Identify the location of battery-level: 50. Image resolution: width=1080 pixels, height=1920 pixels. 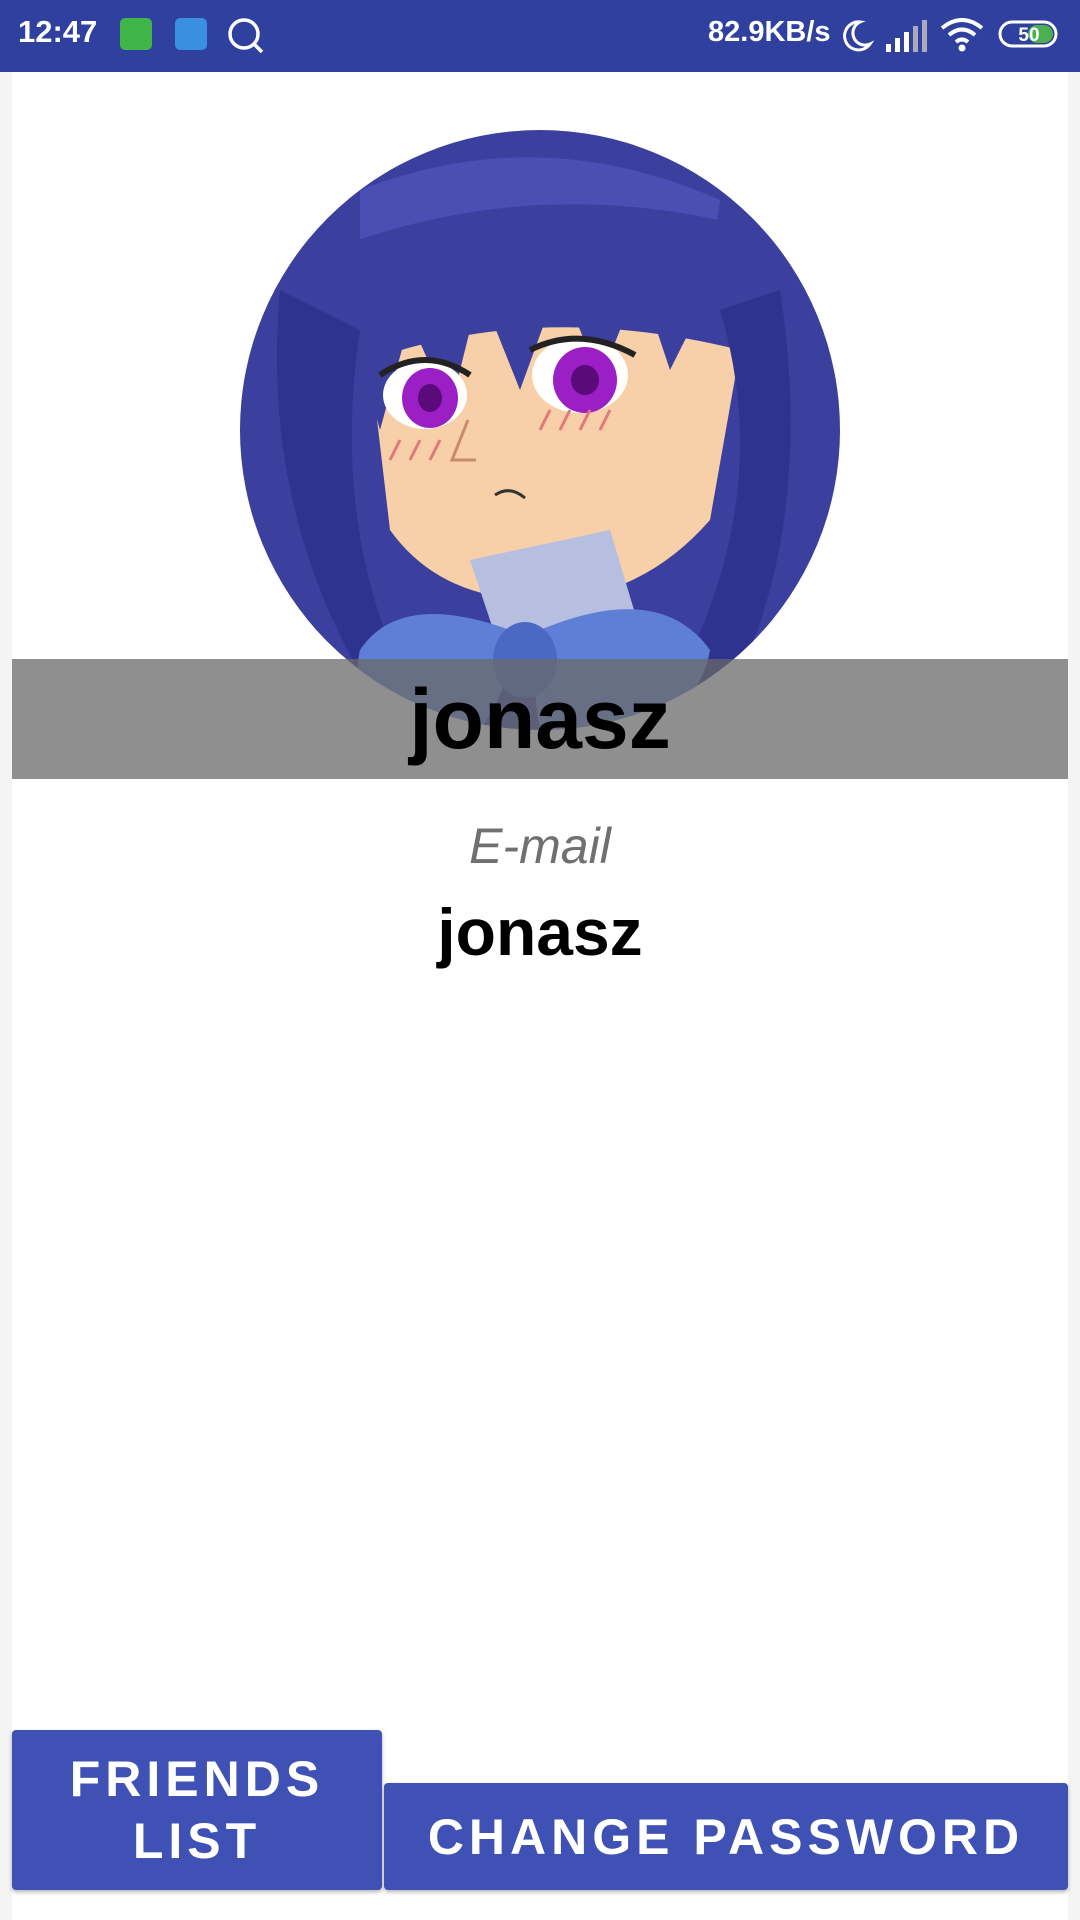
(1028, 35).